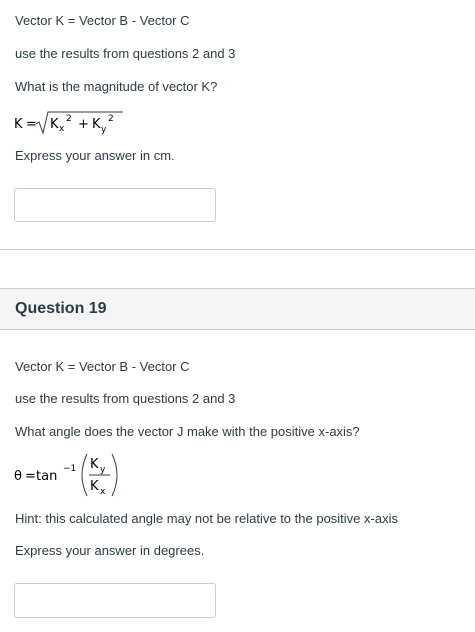 This screenshot has width=475, height=632. What do you see at coordinates (104, 130) in the screenshot?
I see `formula-sub-y: y` at bounding box center [104, 130].